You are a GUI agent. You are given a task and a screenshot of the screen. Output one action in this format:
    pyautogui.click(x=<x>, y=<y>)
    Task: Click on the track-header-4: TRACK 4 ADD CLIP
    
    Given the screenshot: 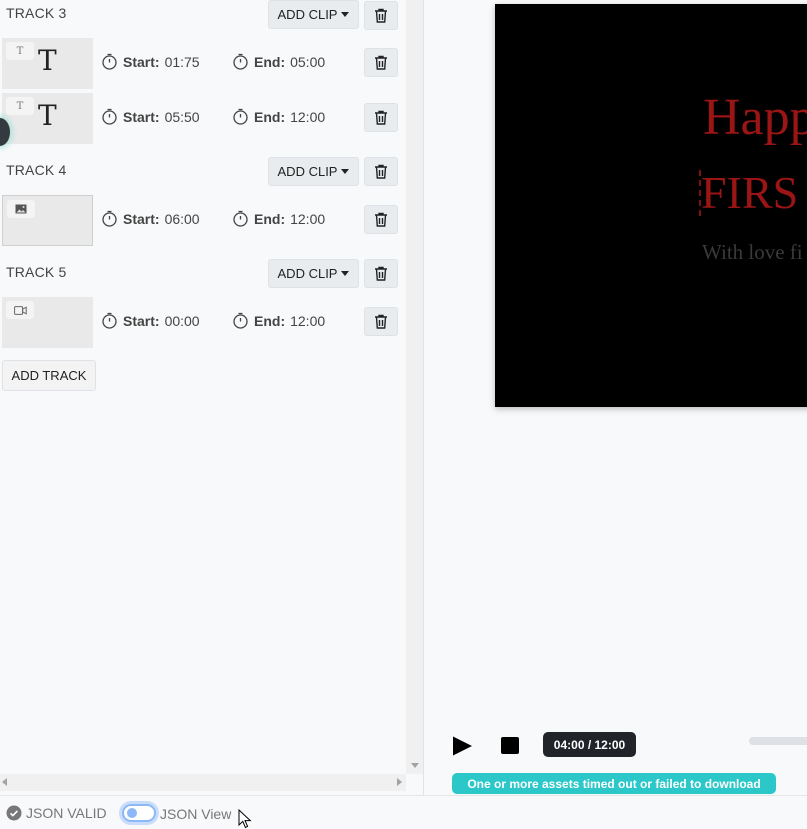 What is the action you would take?
    pyautogui.click(x=200, y=173)
    